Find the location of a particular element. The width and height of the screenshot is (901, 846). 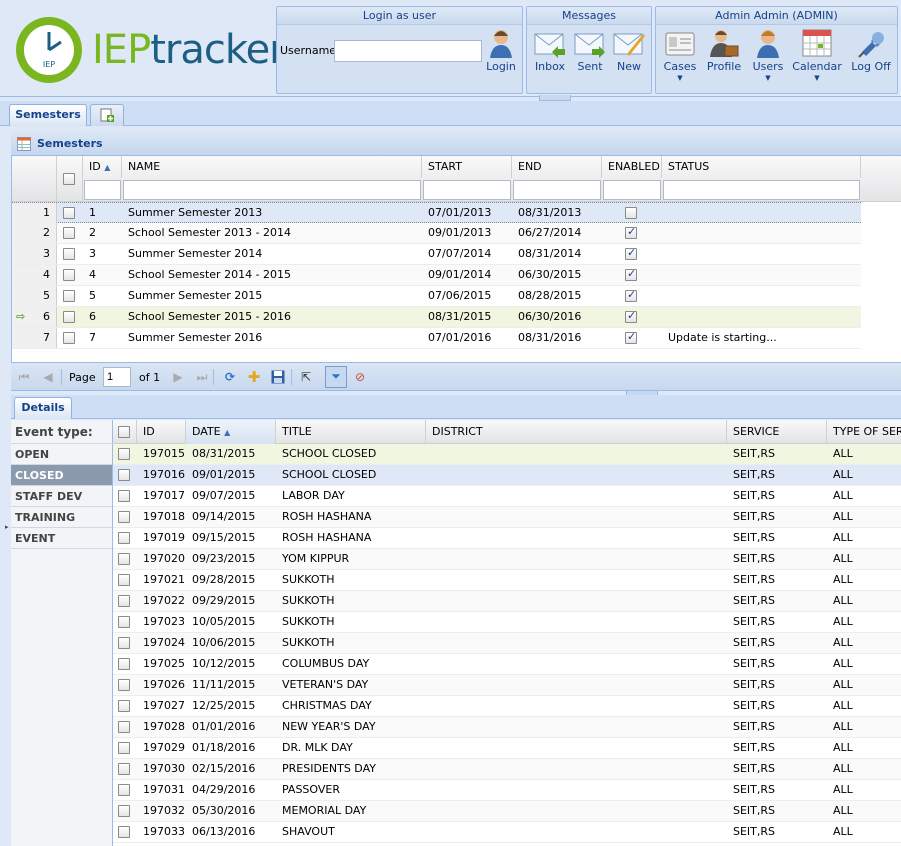

event-row: 197018 09/14/2015 ROSH HASHANA SEIT,RS ALL is located at coordinates (507, 517).